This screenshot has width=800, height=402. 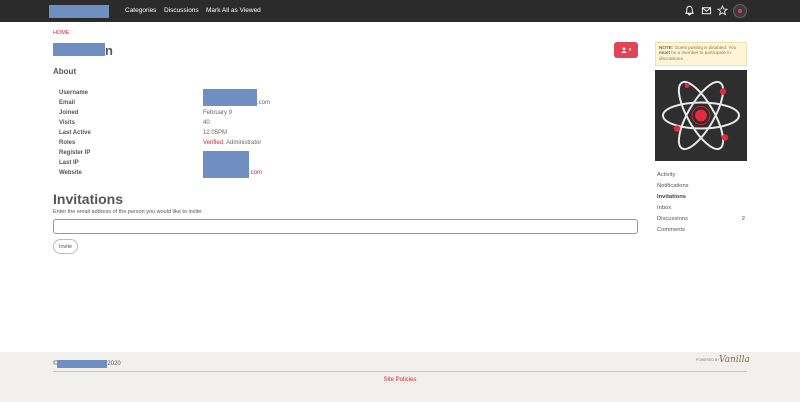 What do you see at coordinates (79, 11) in the screenshot?
I see `site-logo` at bounding box center [79, 11].